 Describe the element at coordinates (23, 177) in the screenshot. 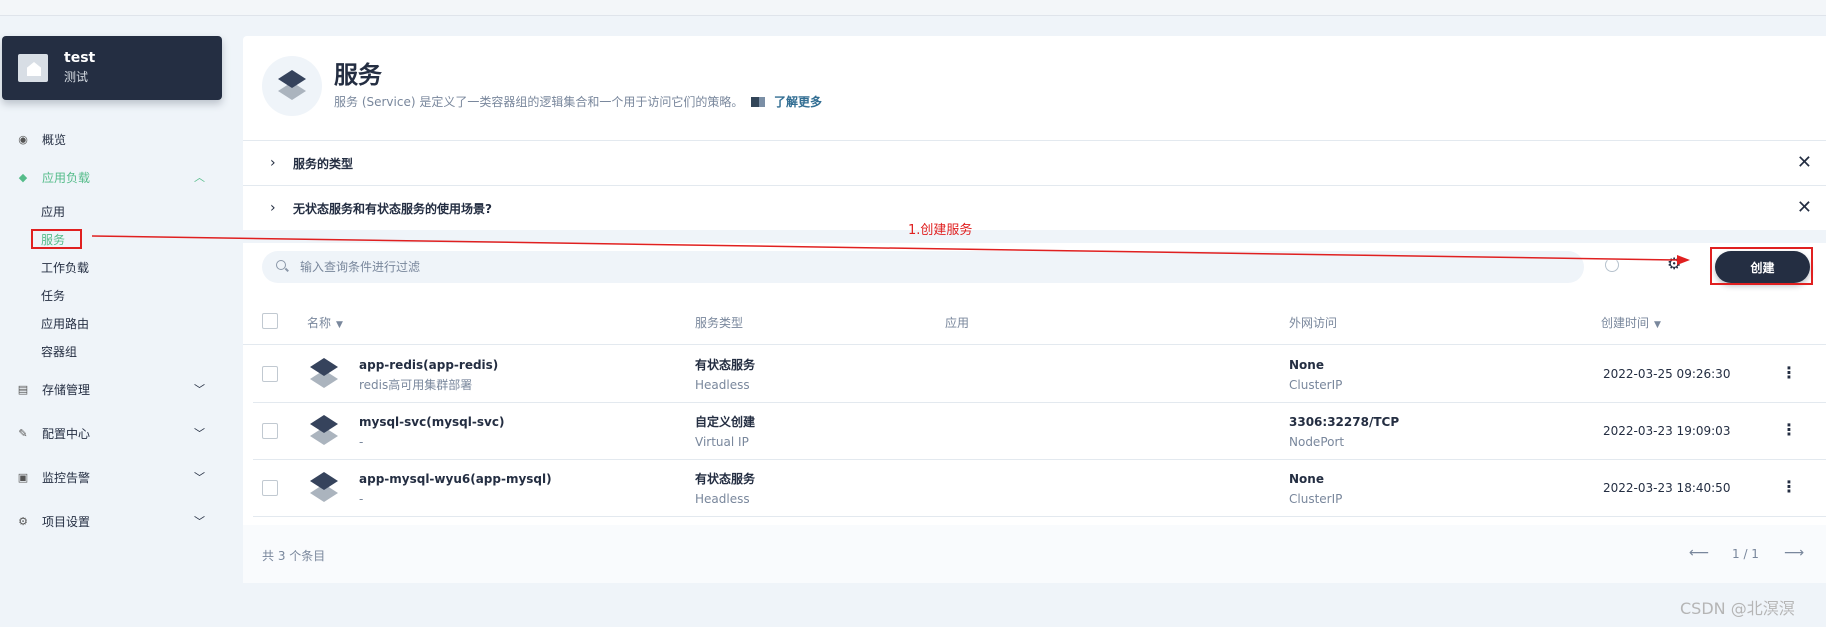

I see `layers-icon: ◆` at that location.